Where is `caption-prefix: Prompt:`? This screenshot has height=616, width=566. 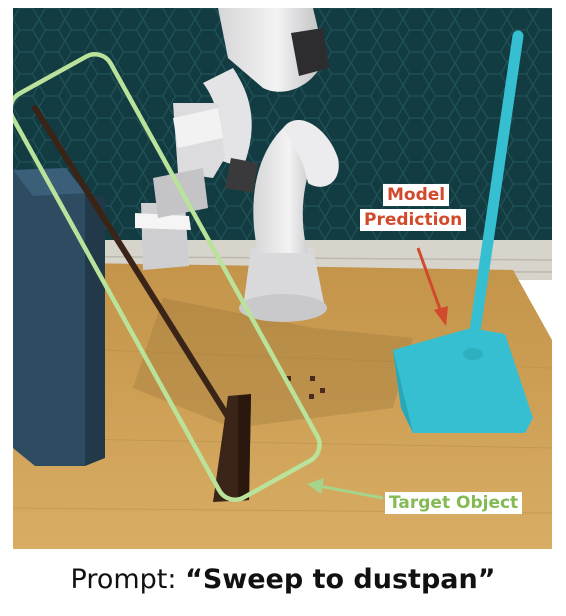 caption-prefix: Prompt: is located at coordinates (128, 579).